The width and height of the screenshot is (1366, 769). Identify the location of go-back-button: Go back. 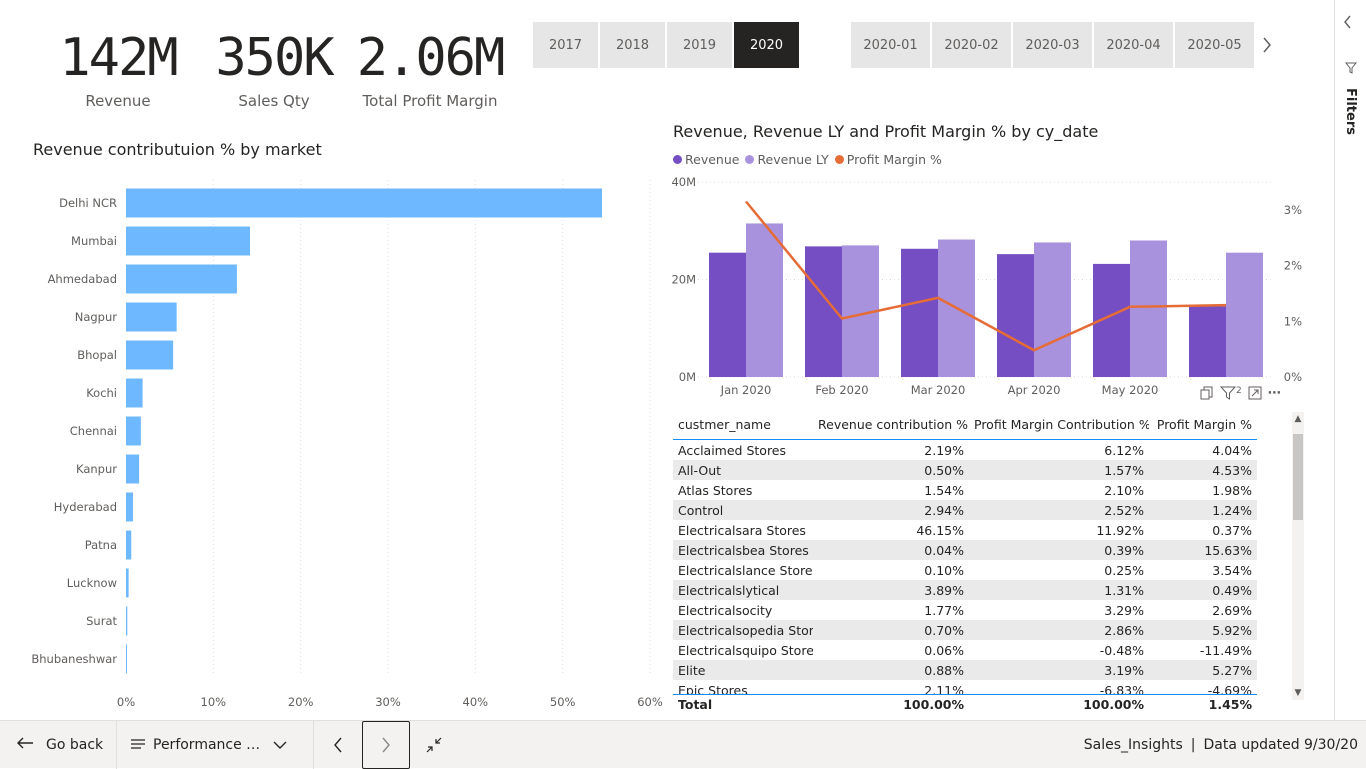
(58, 745).